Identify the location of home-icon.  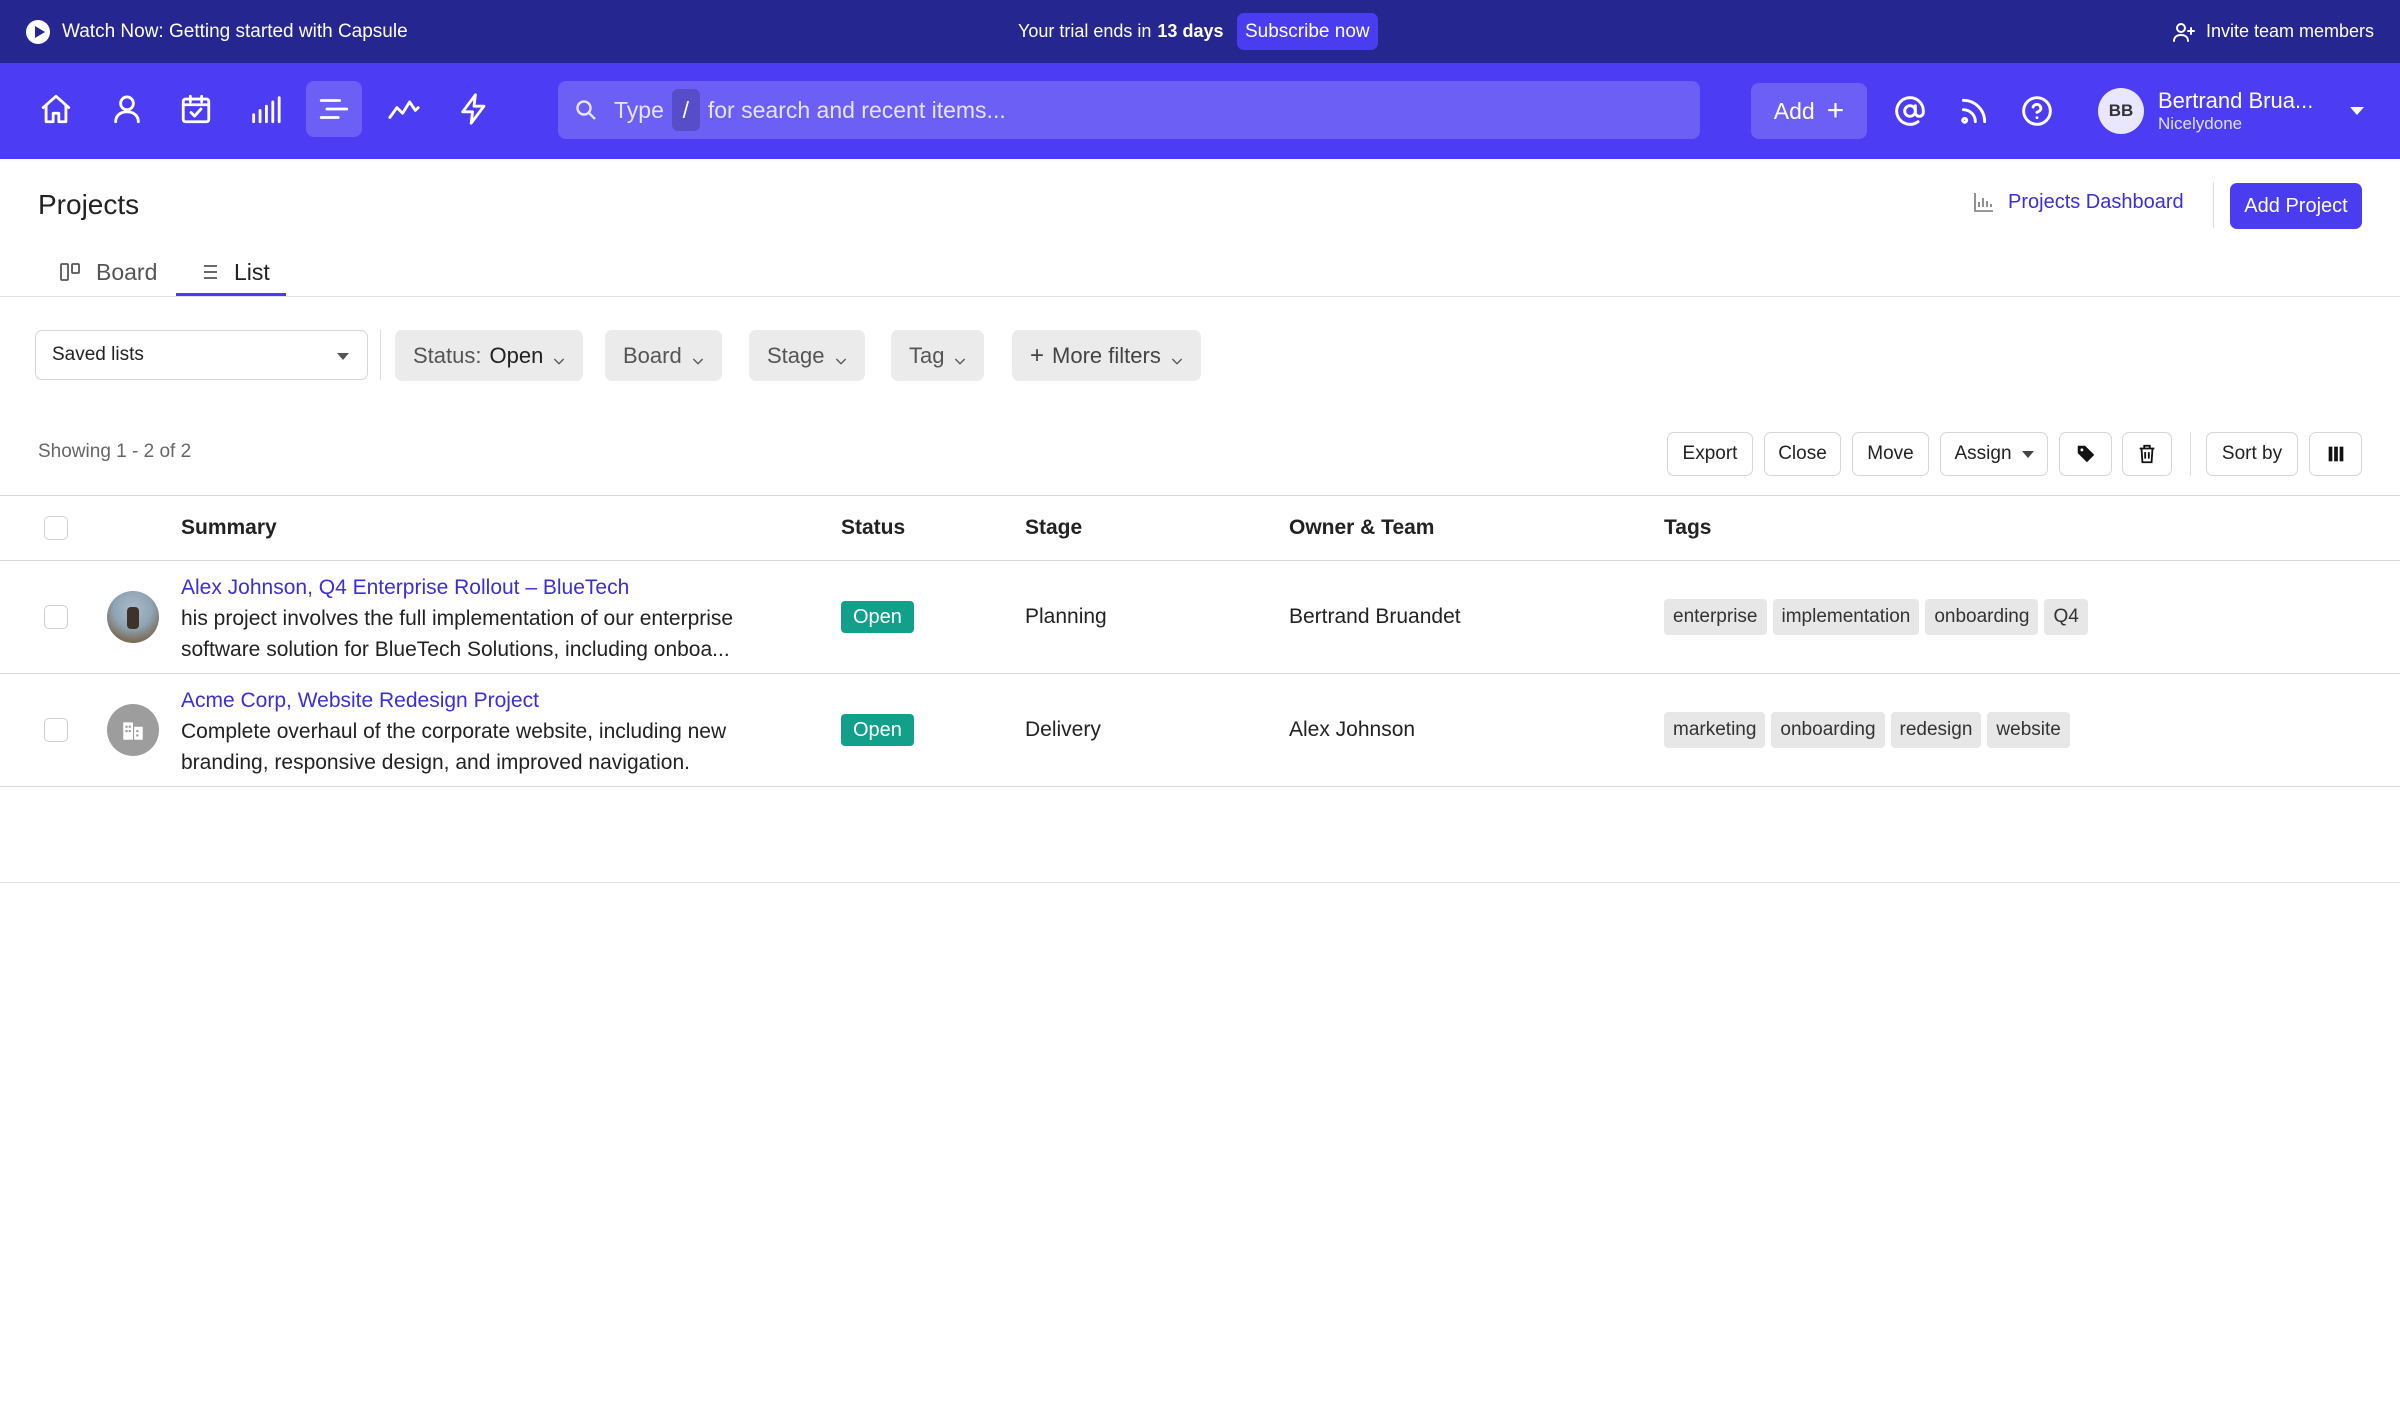
(56, 109).